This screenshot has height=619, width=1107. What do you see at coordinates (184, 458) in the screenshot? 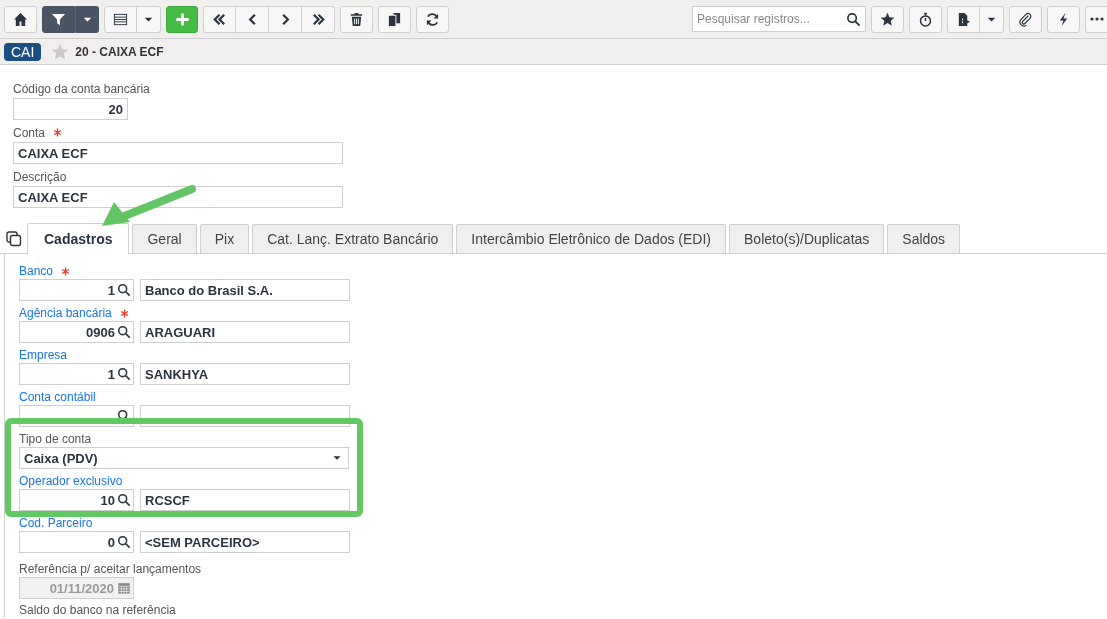
I see `dropdown-field: Caixa (PDV)` at bounding box center [184, 458].